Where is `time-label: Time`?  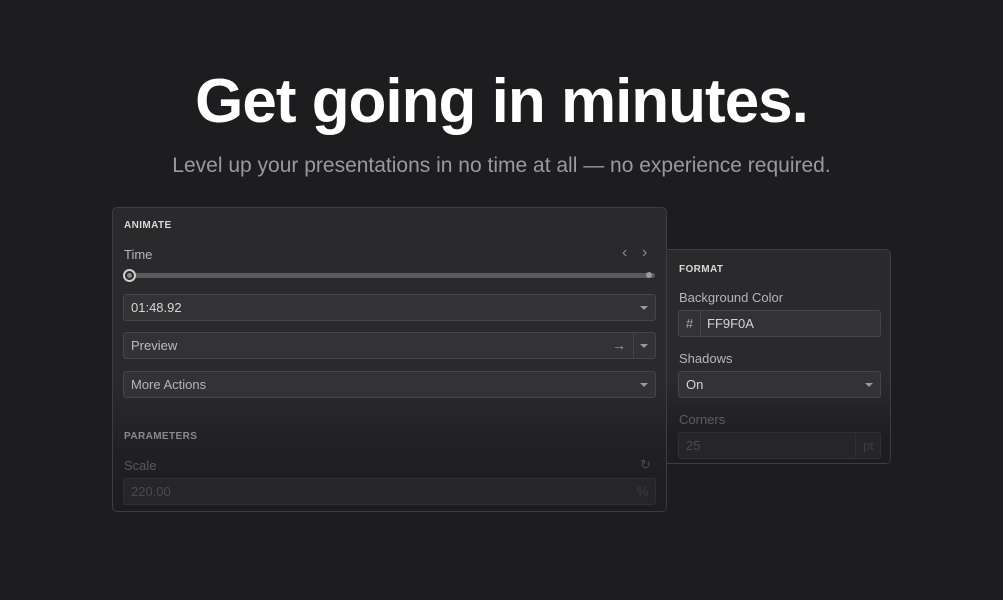 time-label: Time is located at coordinates (138, 254).